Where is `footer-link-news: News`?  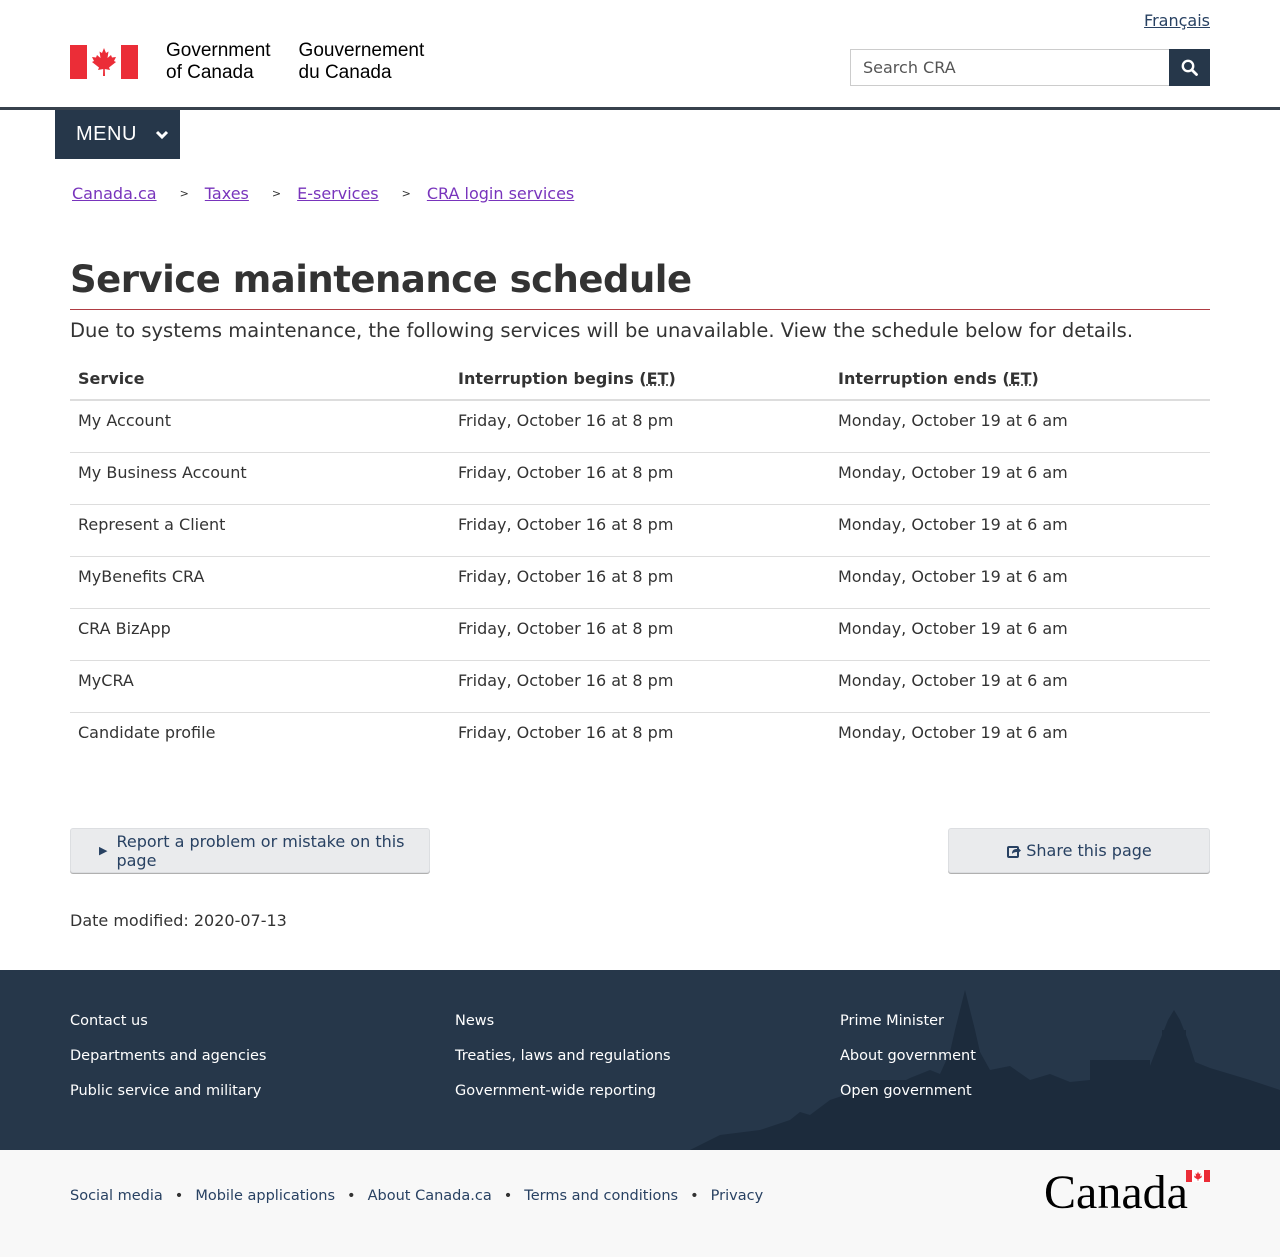 footer-link-news: News is located at coordinates (563, 1021).